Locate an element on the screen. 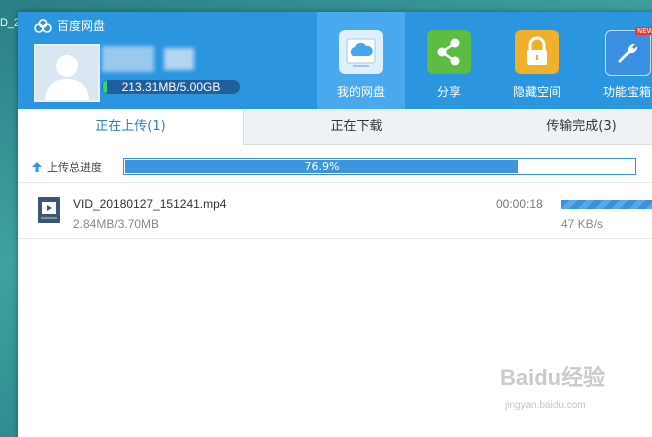 The width and height of the screenshot is (652, 437). nav-share: 分享 is located at coordinates (449, 60).